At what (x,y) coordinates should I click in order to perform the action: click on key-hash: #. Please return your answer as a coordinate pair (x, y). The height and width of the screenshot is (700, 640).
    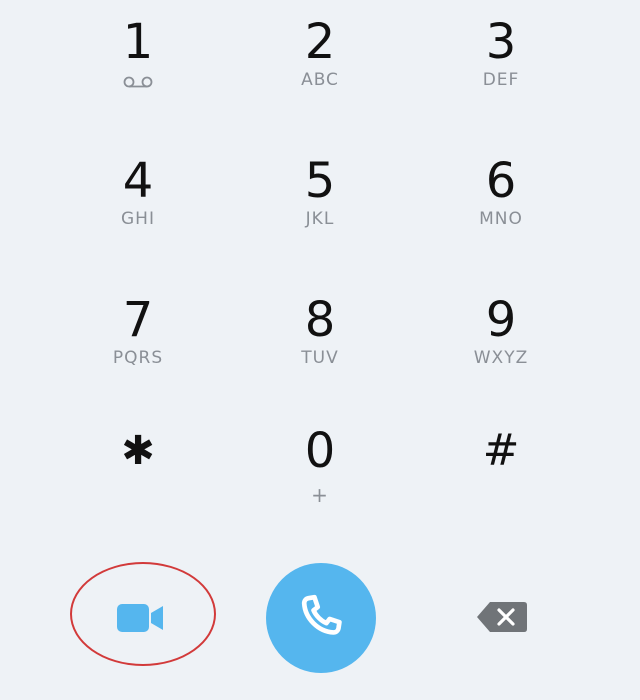
    Looking at the image, I should click on (501, 478).